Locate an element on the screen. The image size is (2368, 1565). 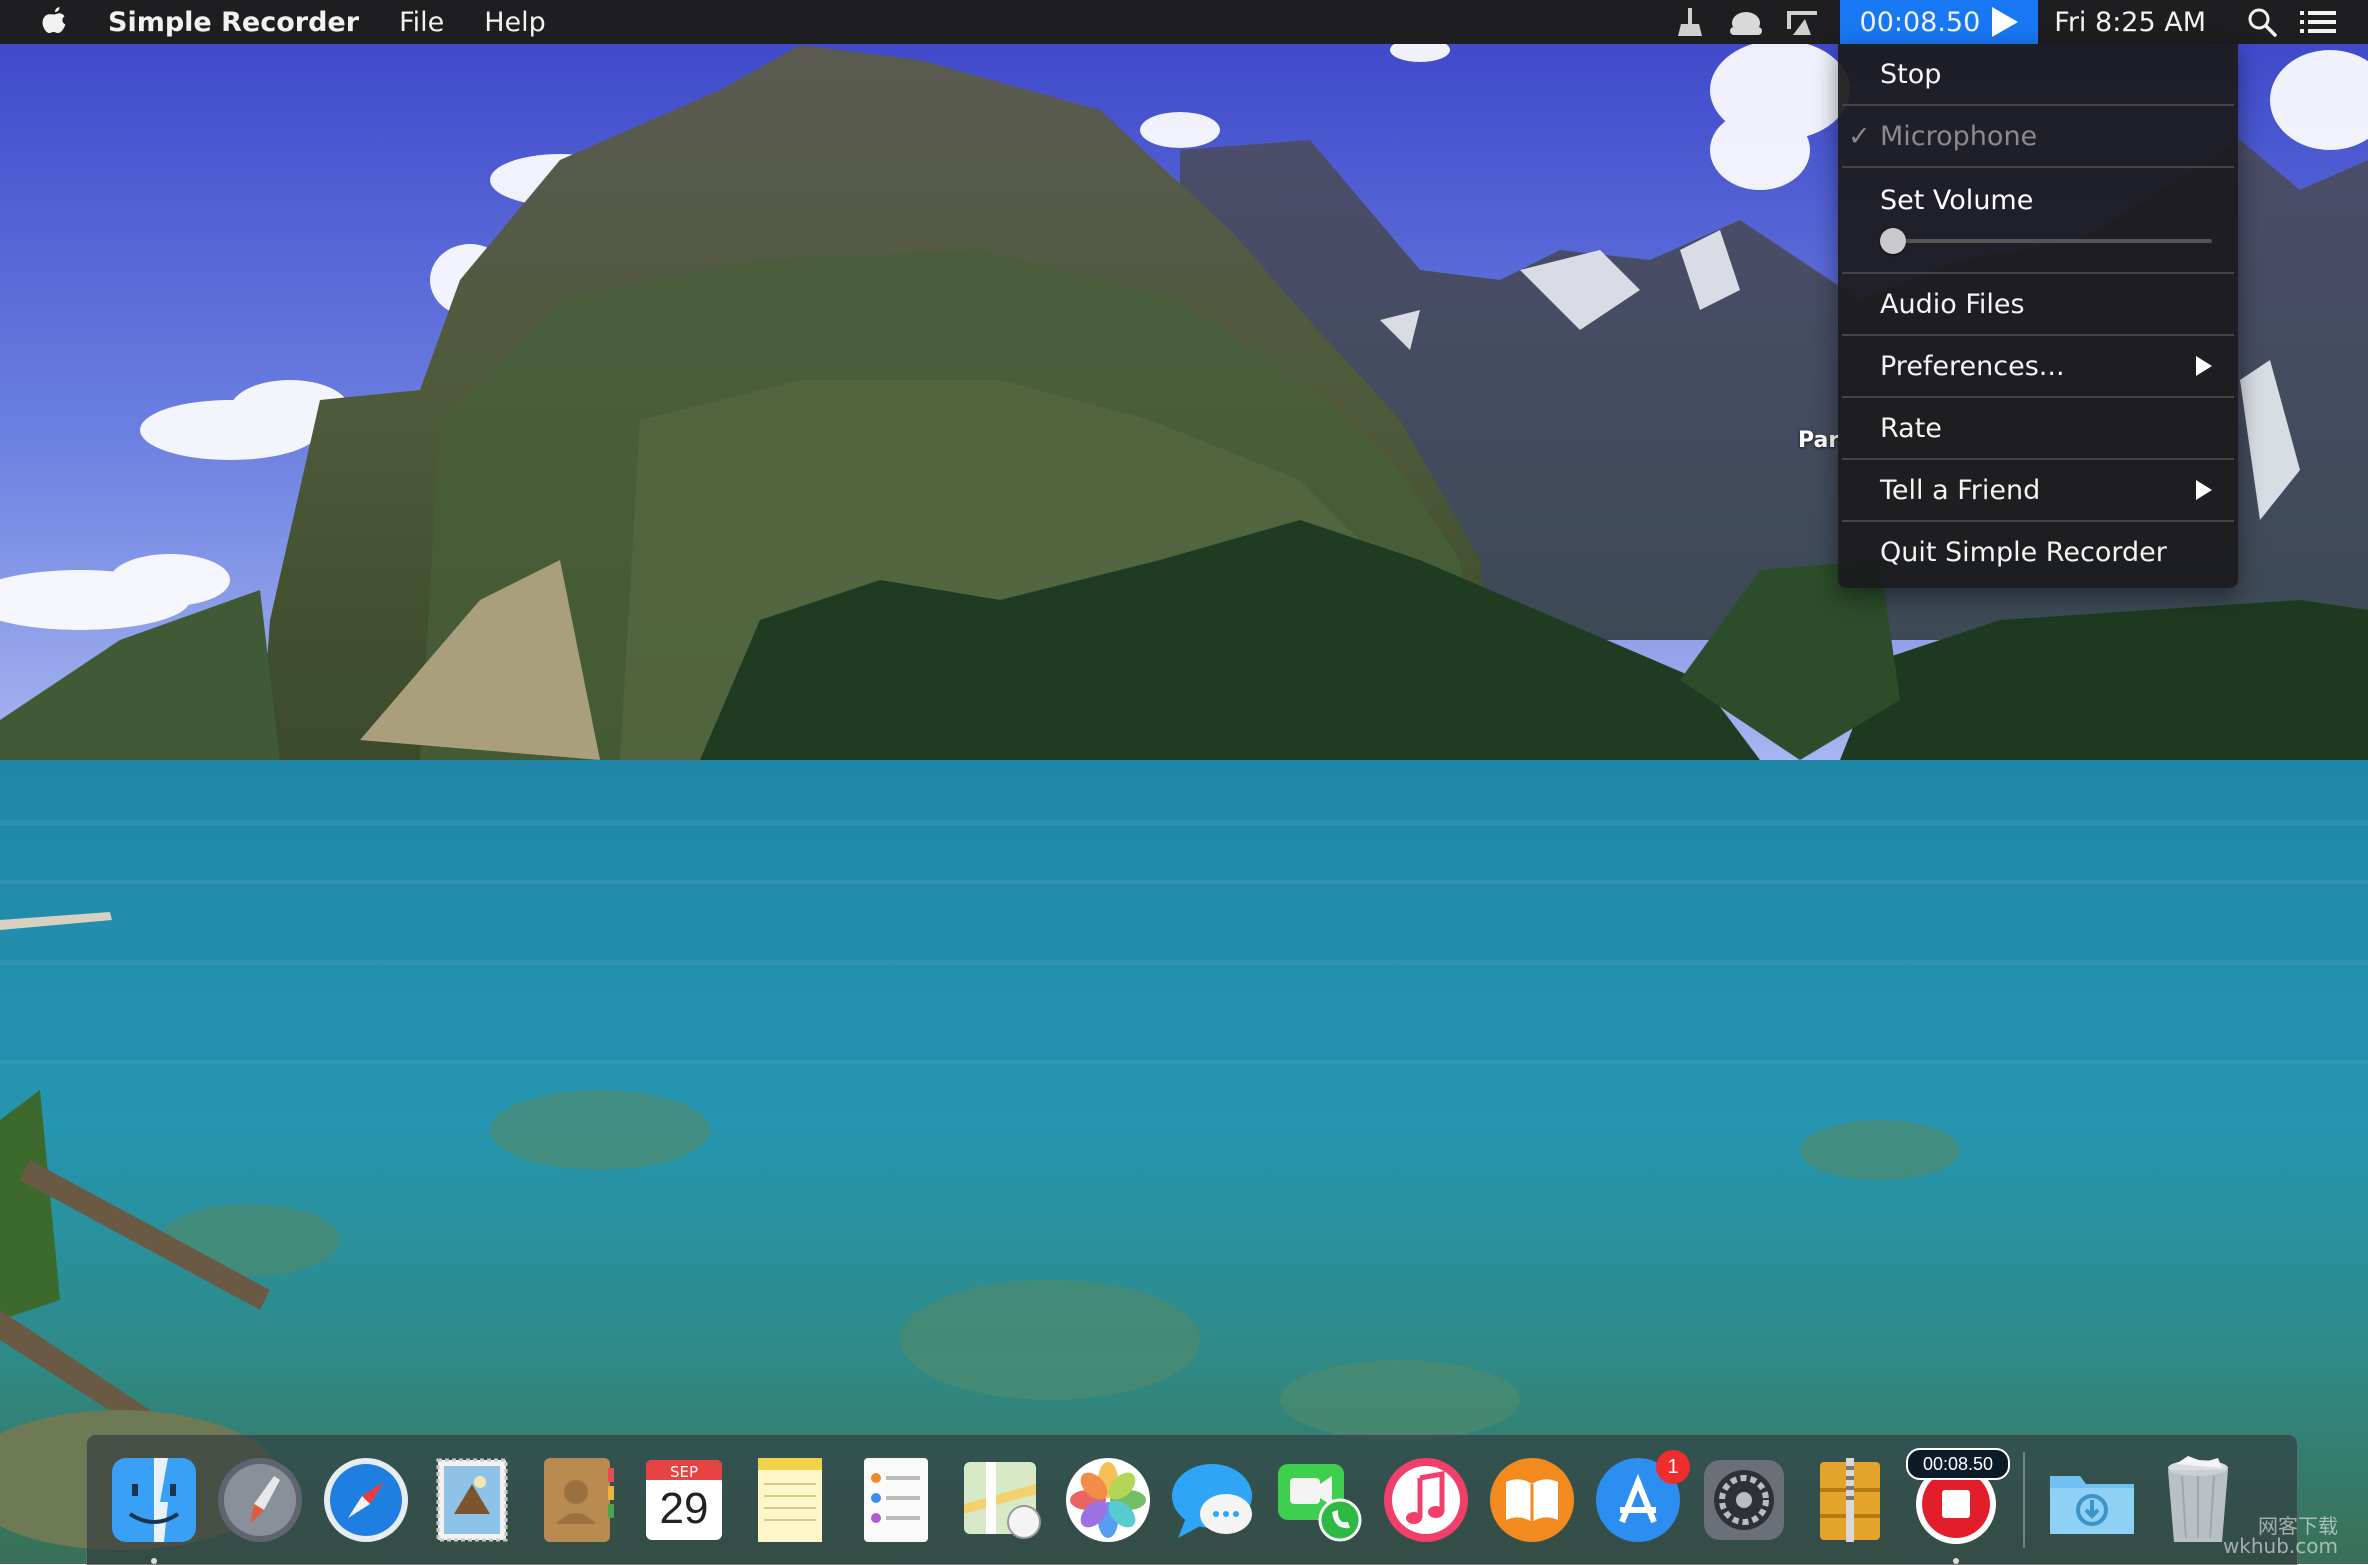
menu-item-tell-a-friend-label: Tell a Friend is located at coordinates (1960, 490).